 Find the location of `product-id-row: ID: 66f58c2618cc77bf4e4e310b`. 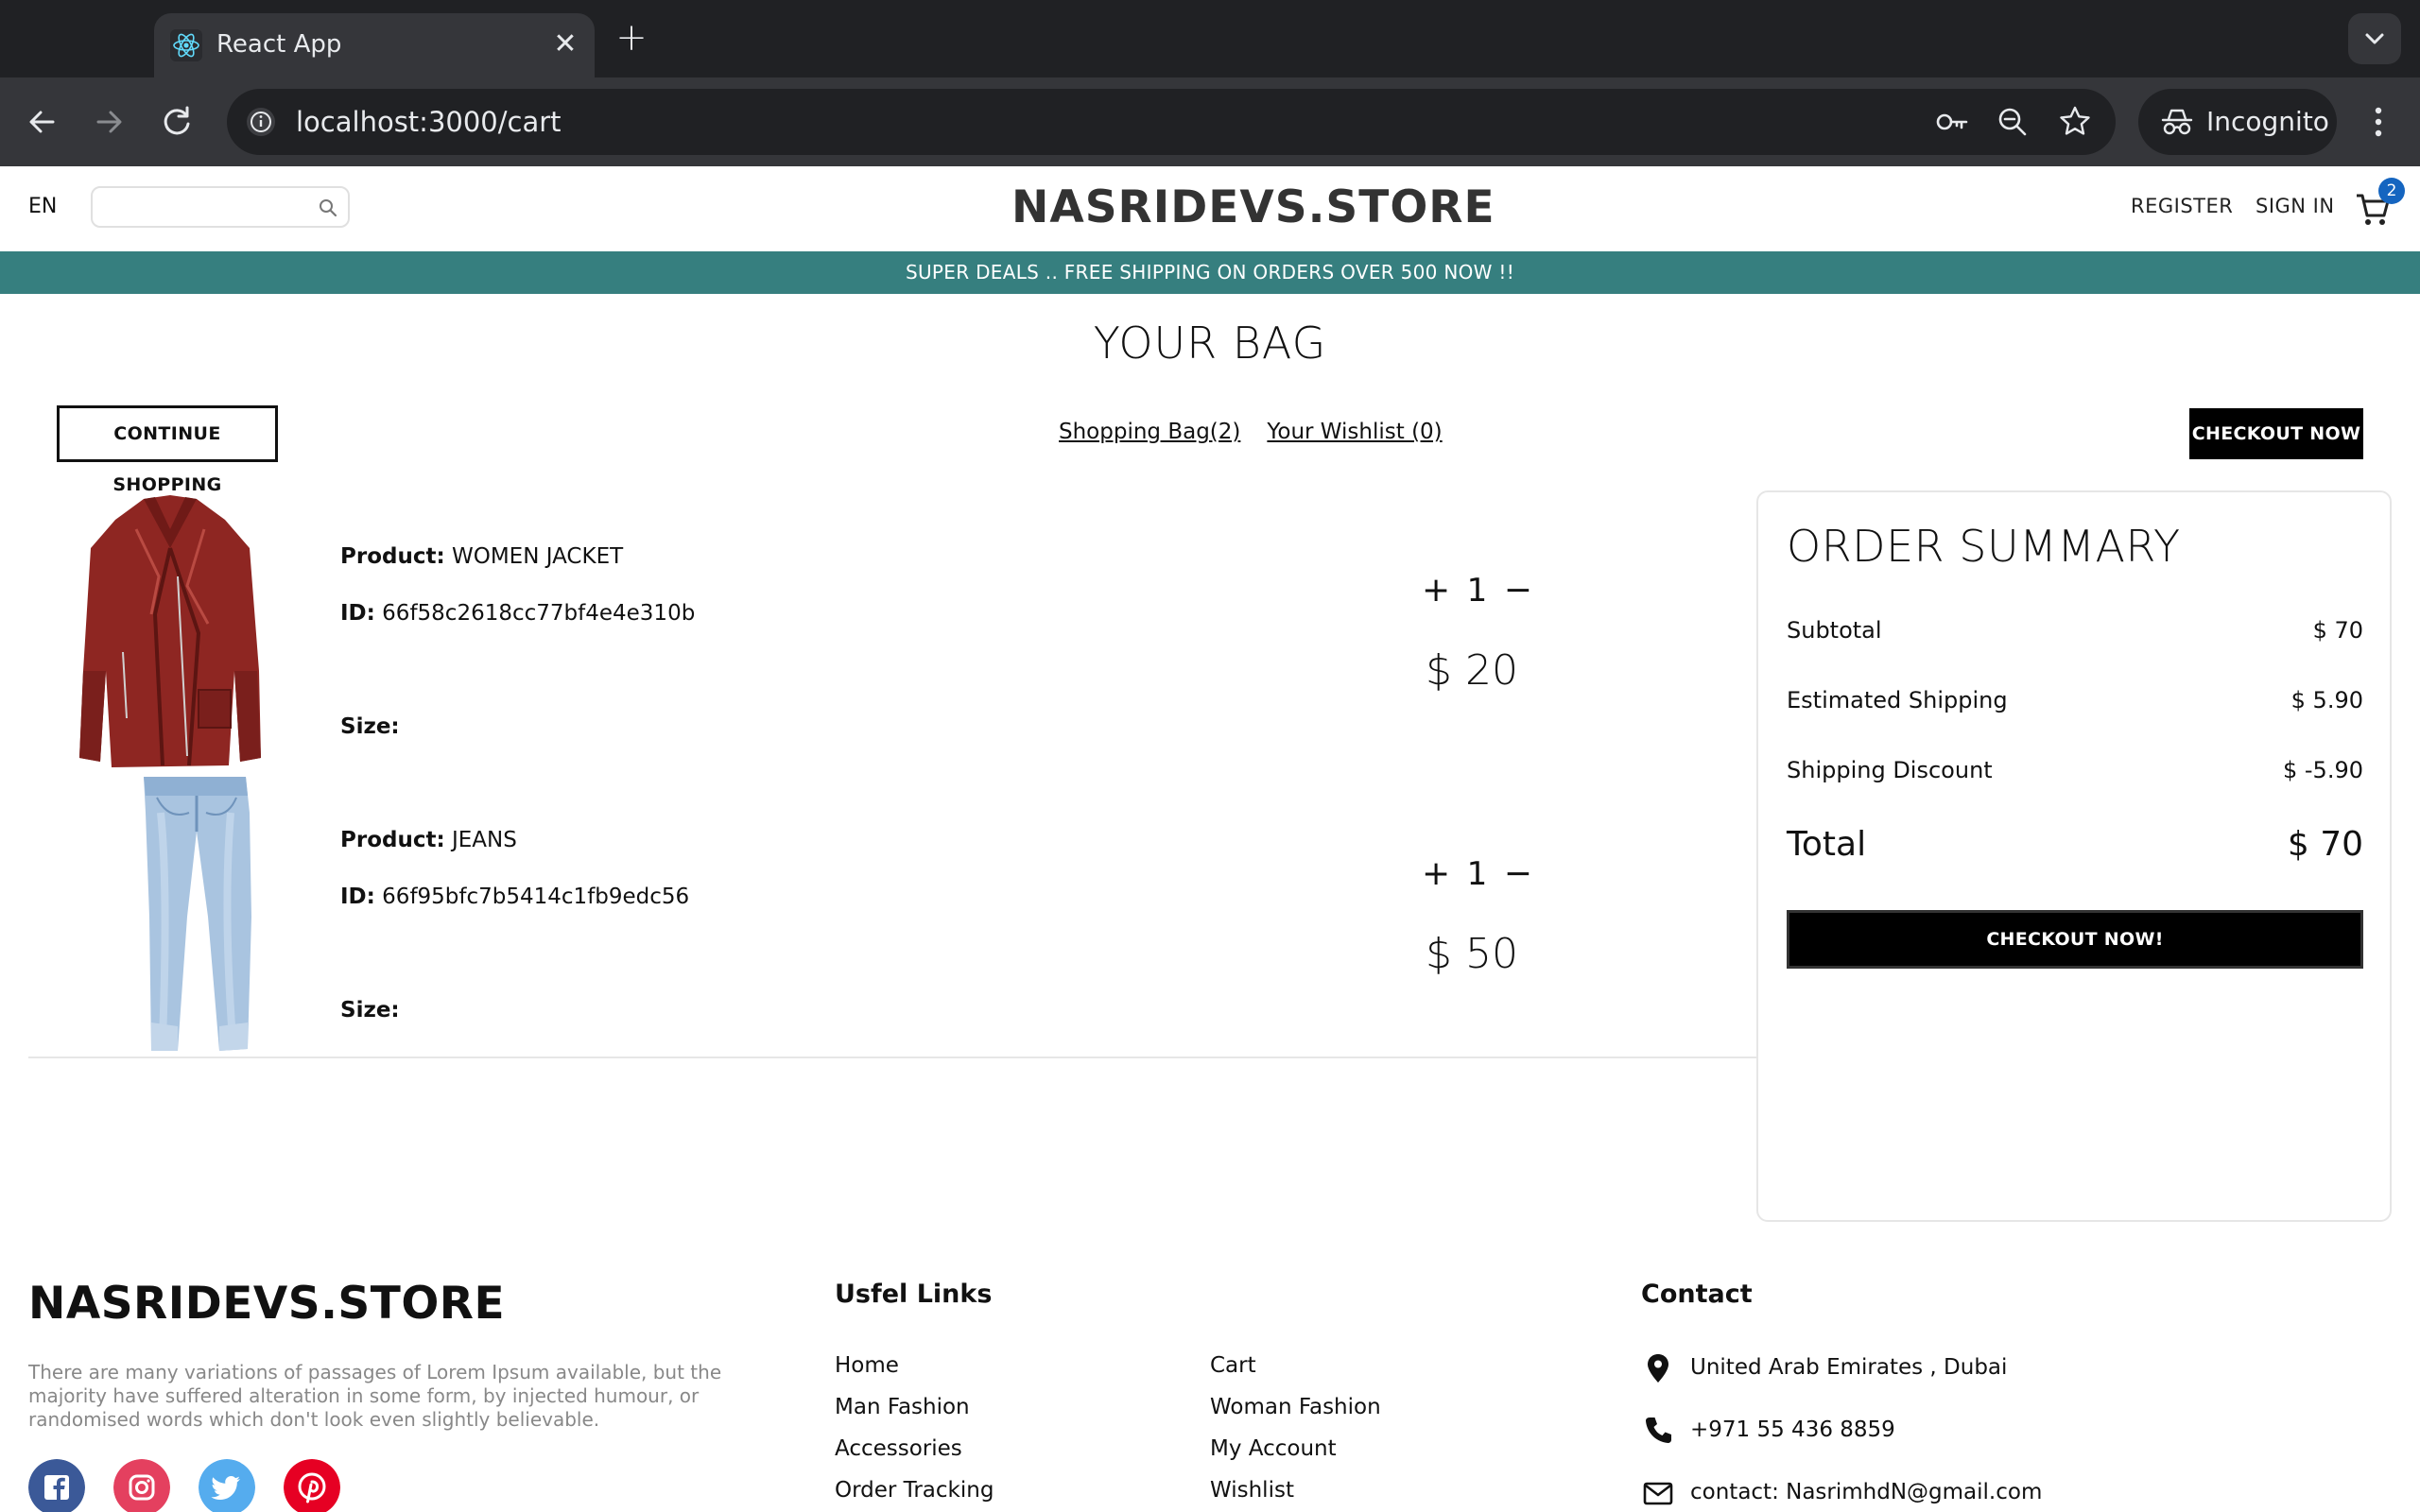

product-id-row: ID: 66f58c2618cc77bf4e4e310b is located at coordinates (518, 613).